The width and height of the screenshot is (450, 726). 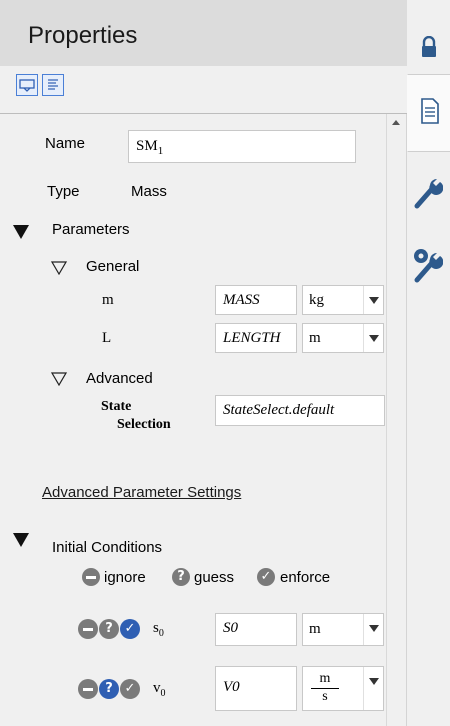 What do you see at coordinates (203, 33) in the screenshot?
I see `title-bar: Properties` at bounding box center [203, 33].